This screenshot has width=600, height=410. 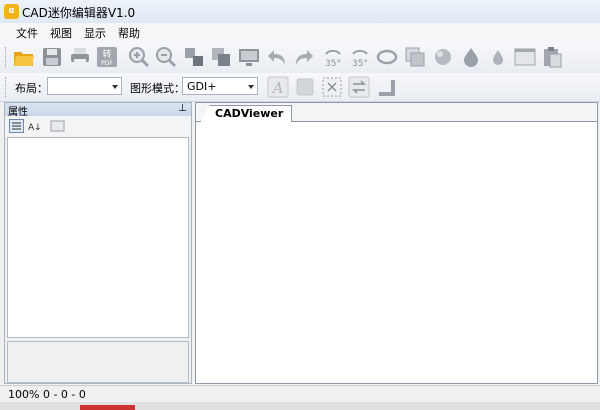 What do you see at coordinates (386, 87) in the screenshot?
I see `corner-icon` at bounding box center [386, 87].